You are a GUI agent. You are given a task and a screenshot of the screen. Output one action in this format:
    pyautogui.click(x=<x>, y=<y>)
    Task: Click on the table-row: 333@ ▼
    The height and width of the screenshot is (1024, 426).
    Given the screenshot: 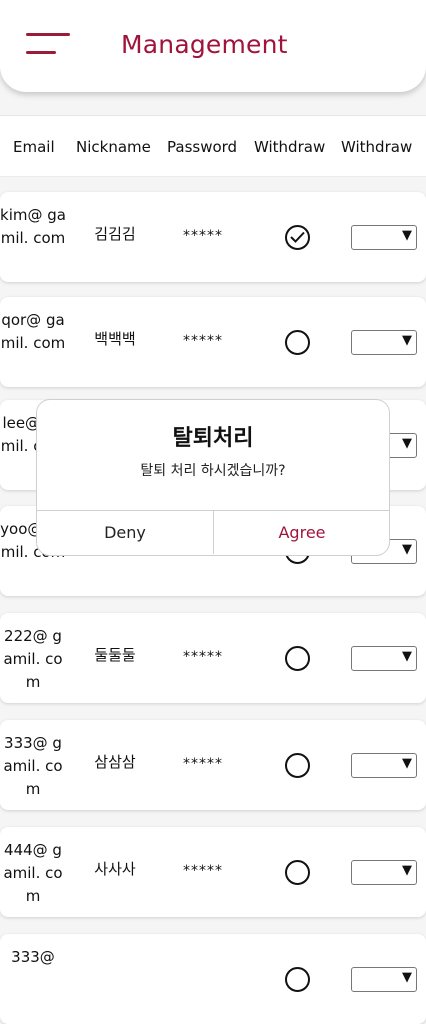 What is the action you would take?
    pyautogui.click(x=213, y=979)
    